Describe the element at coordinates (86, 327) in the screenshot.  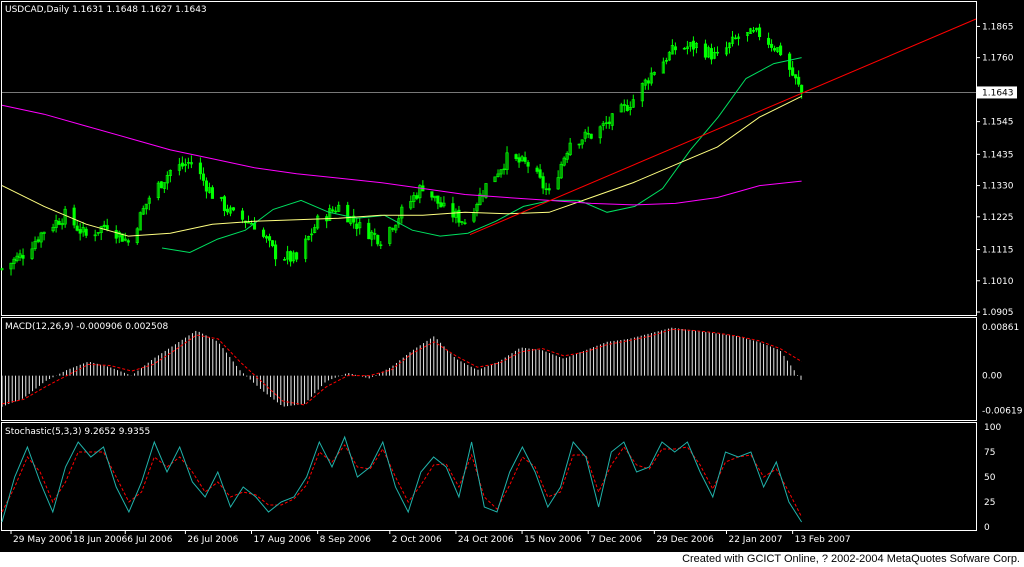
I see `macd-title: MACD(12,26,9) -0.000906 0.002508` at that location.